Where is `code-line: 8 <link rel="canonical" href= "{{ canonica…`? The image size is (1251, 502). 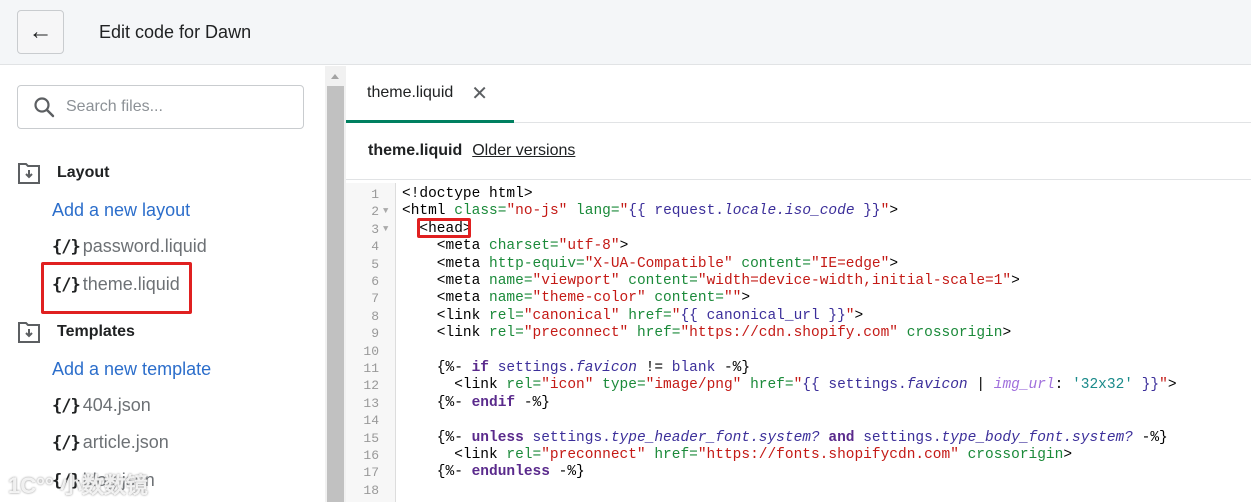
code-line: 8 <link rel="canonical" href= "{{ canonica… is located at coordinates (798, 316).